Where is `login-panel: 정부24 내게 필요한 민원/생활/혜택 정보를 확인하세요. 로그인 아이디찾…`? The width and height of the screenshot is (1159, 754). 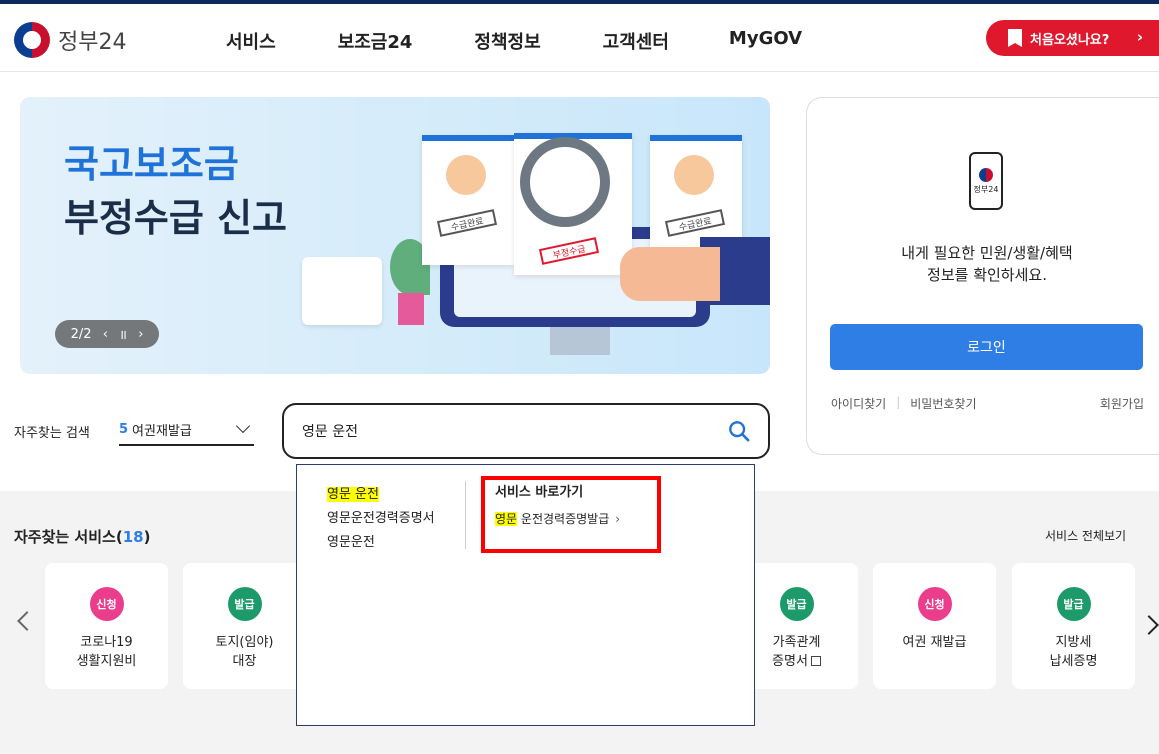 login-panel: 정부24 내게 필요한 민원/생활/혜택 정보를 확인하세요. 로그인 아이디찾… is located at coordinates (982, 276).